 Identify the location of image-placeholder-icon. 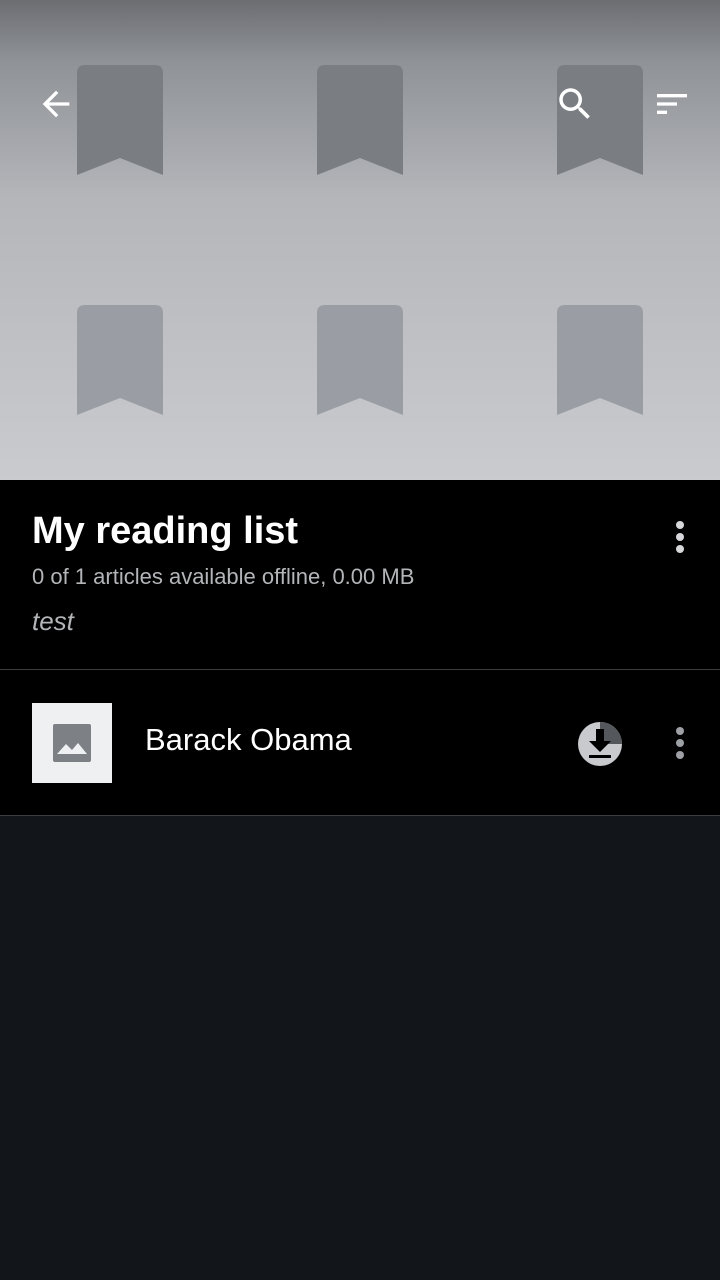
(72, 743).